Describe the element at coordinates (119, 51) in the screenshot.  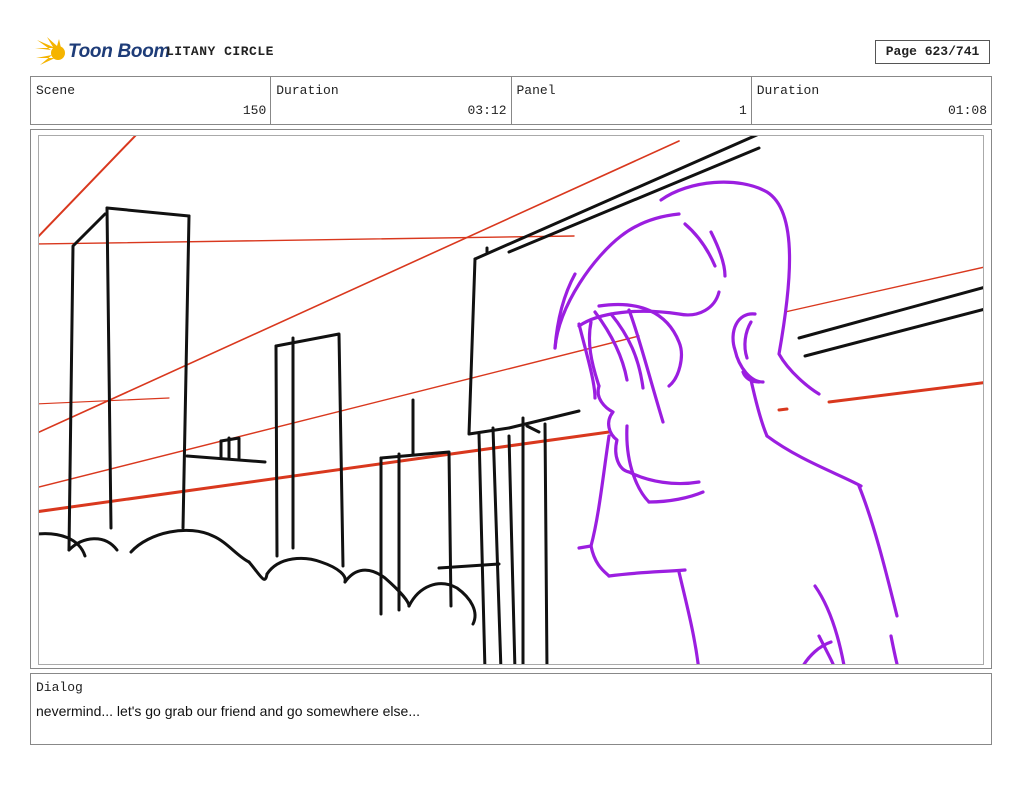
I see `logo-text: Toon Boom` at that location.